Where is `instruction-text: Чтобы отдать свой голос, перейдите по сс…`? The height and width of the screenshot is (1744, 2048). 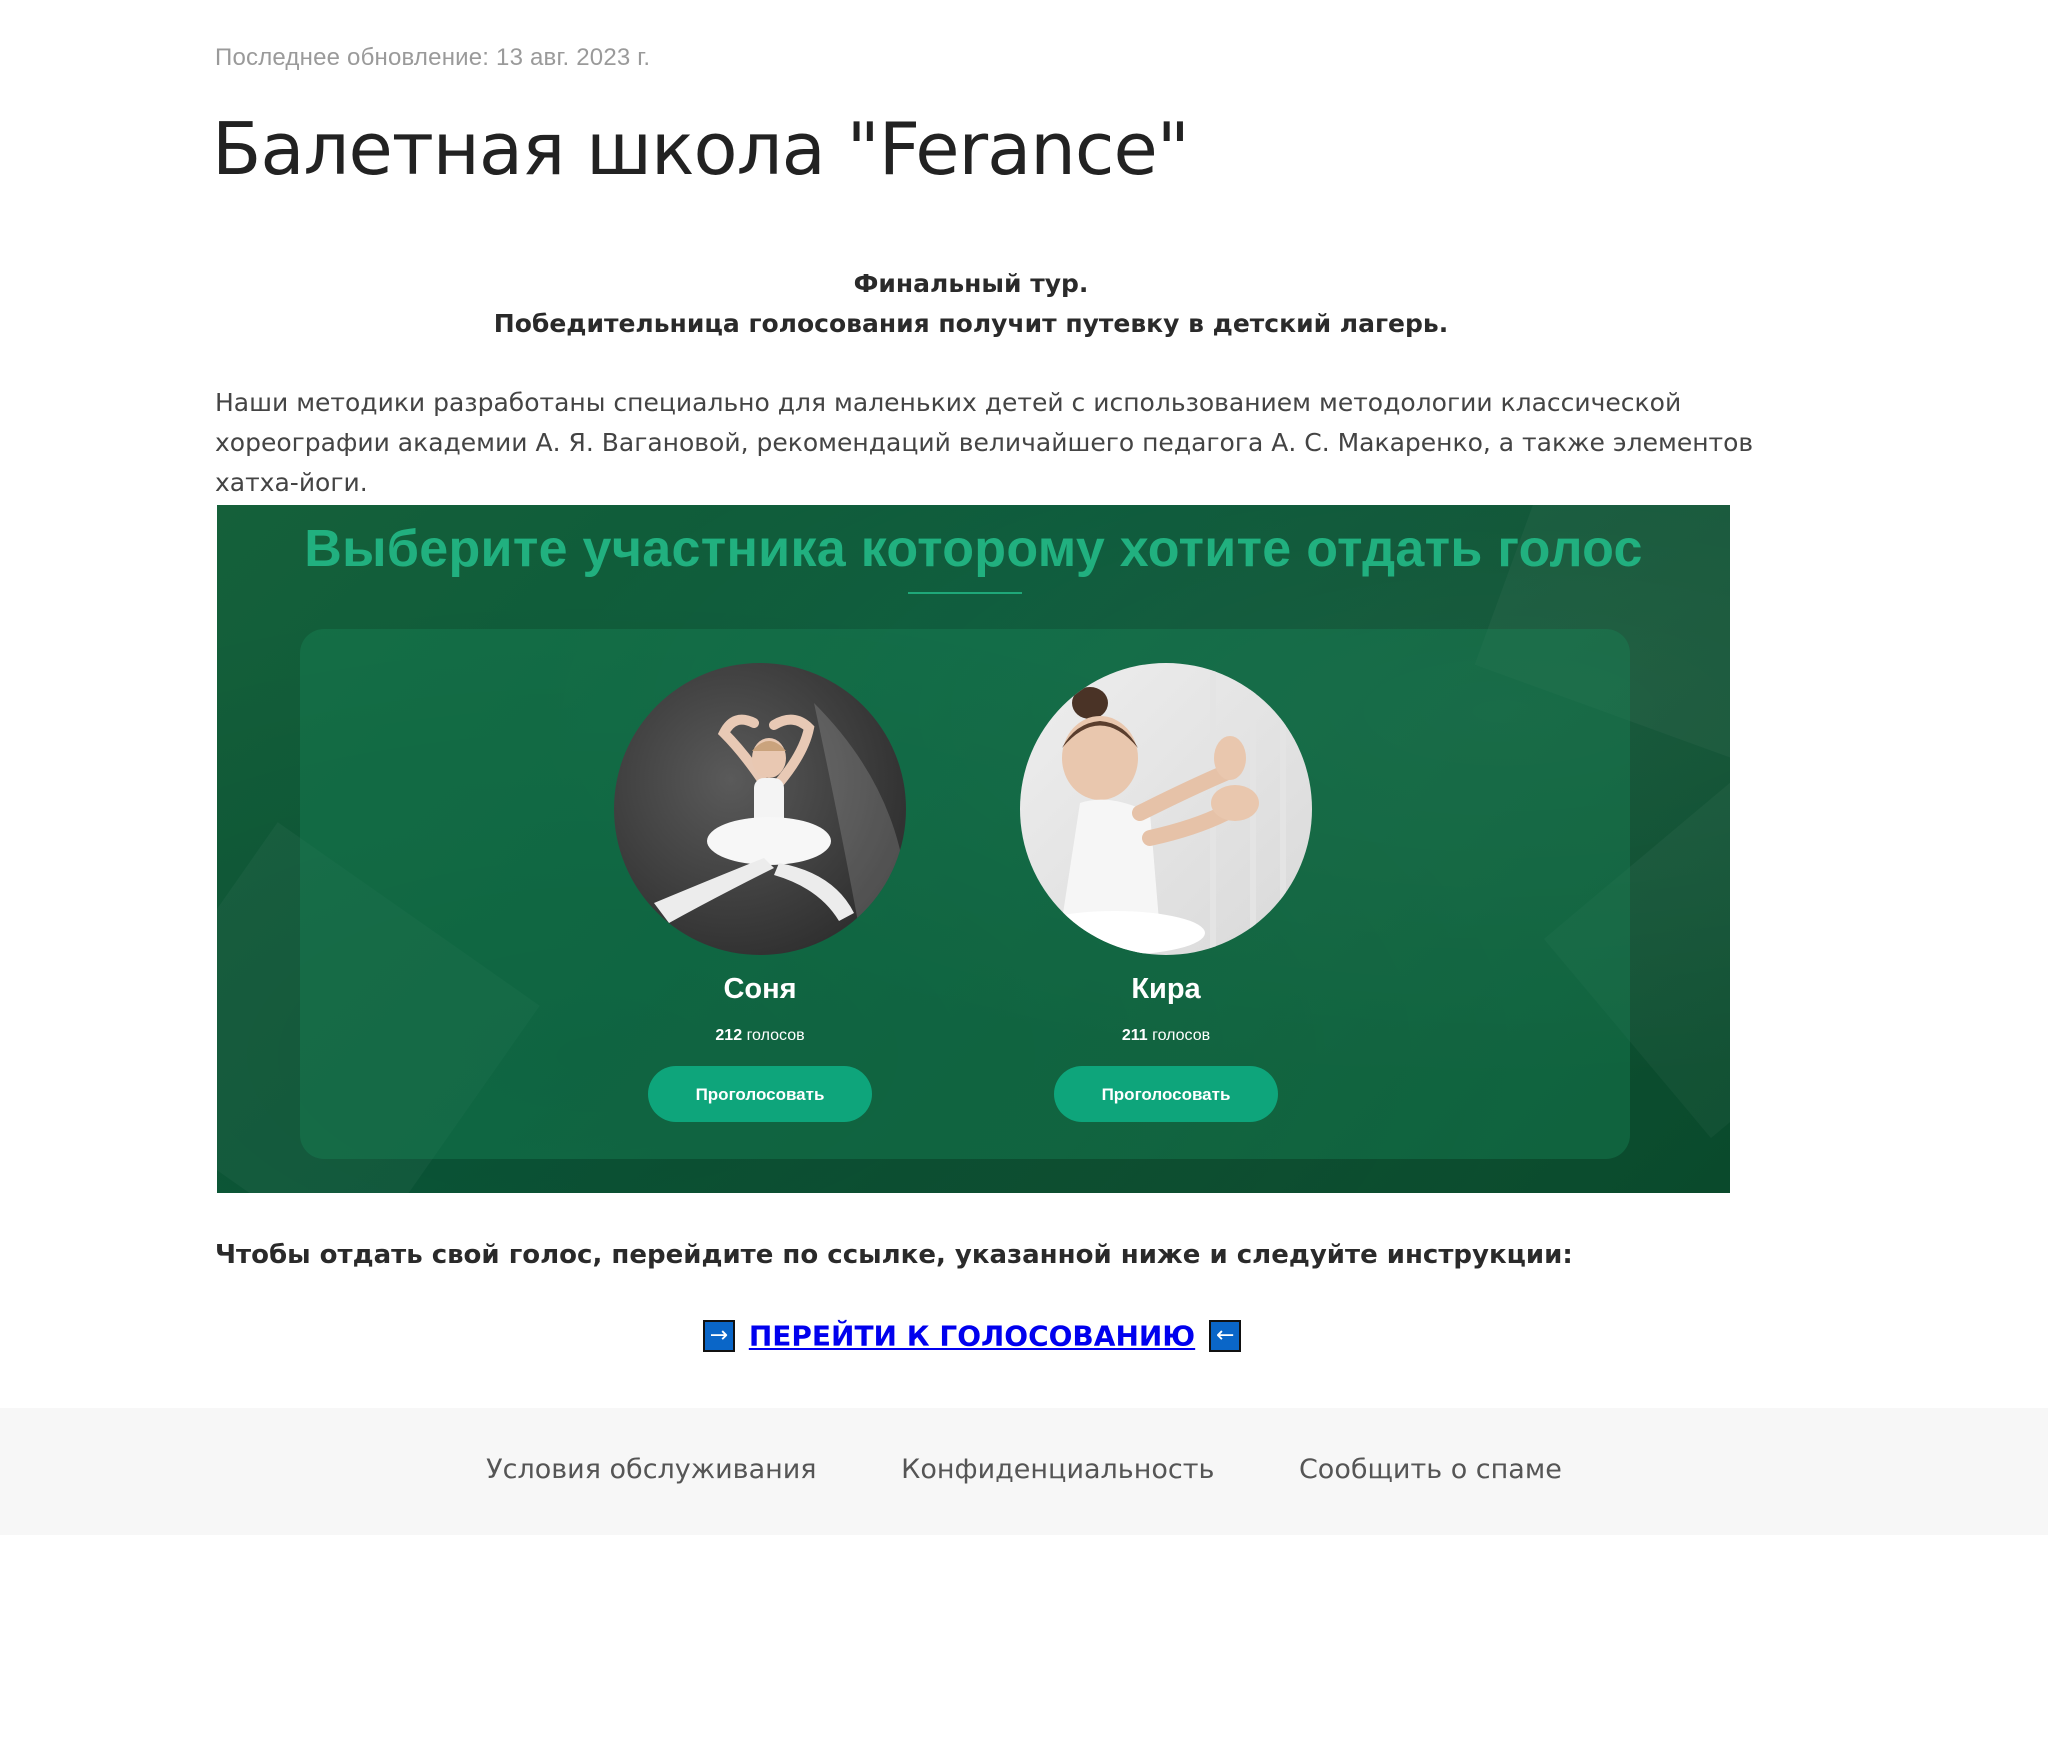
instruction-text: Чтобы отдать свой голос, перейдите по сс… is located at coordinates (894, 1255).